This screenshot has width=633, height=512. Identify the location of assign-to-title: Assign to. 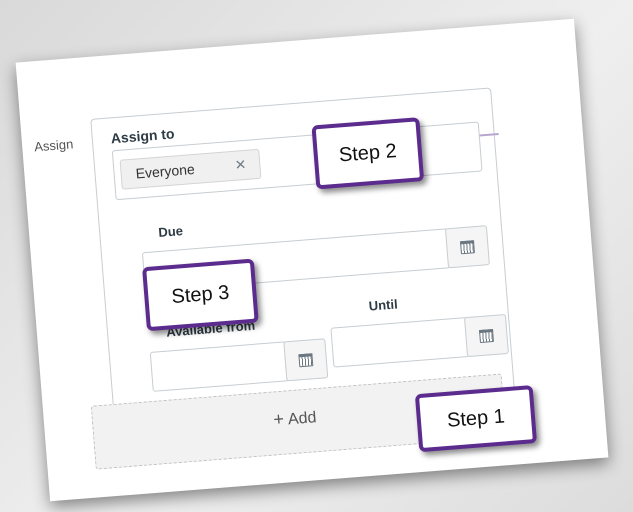
(143, 136).